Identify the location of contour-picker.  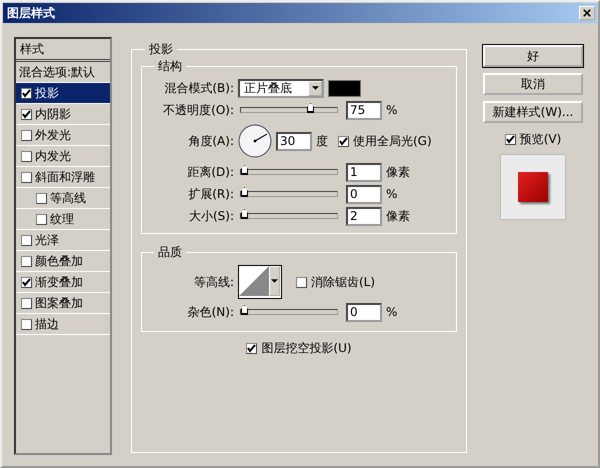
(260, 282).